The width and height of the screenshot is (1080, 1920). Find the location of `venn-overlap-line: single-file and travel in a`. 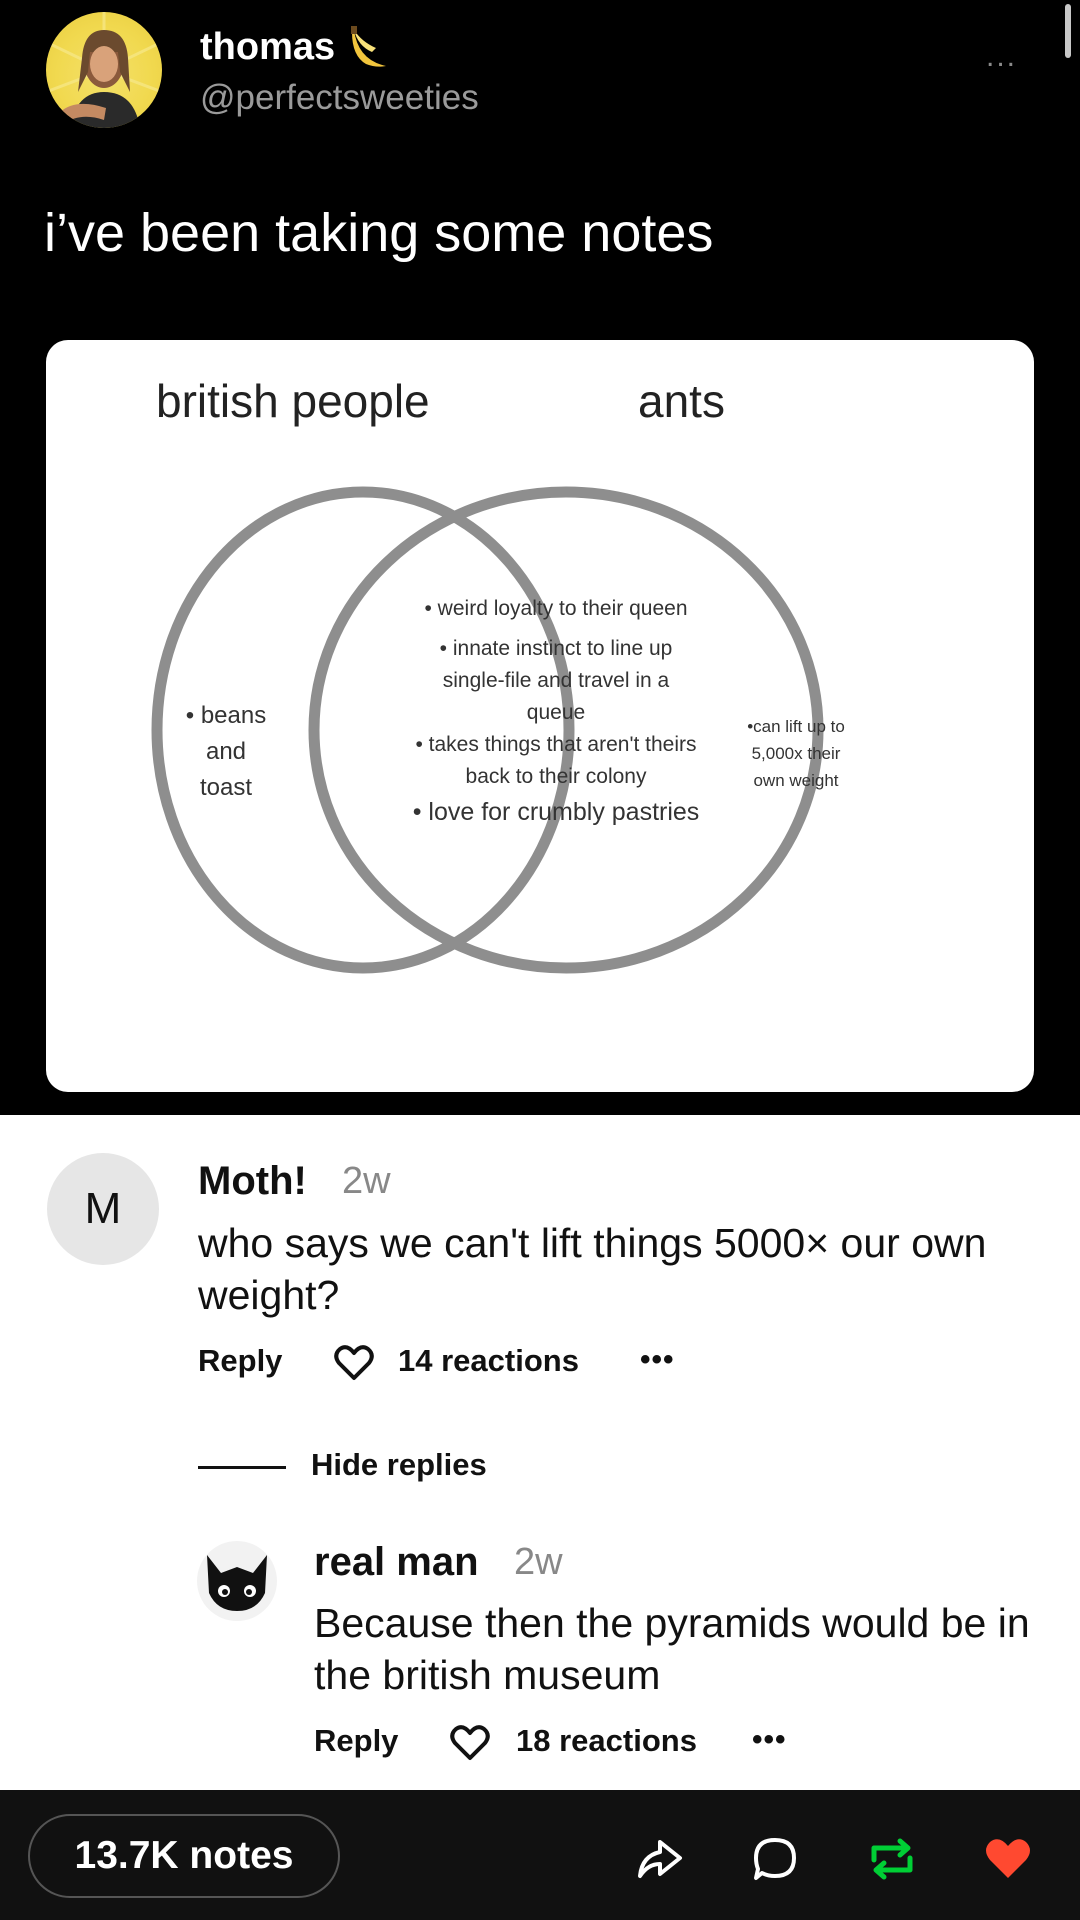

venn-overlap-line: single-file and travel in a is located at coordinates (556, 680).